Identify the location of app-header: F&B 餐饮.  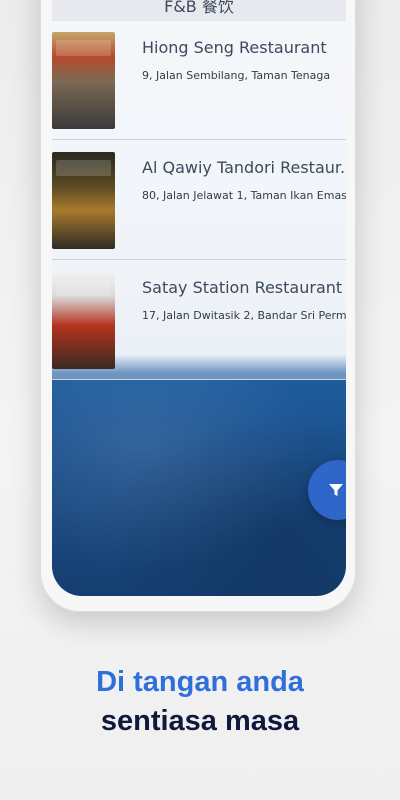
(199, 10).